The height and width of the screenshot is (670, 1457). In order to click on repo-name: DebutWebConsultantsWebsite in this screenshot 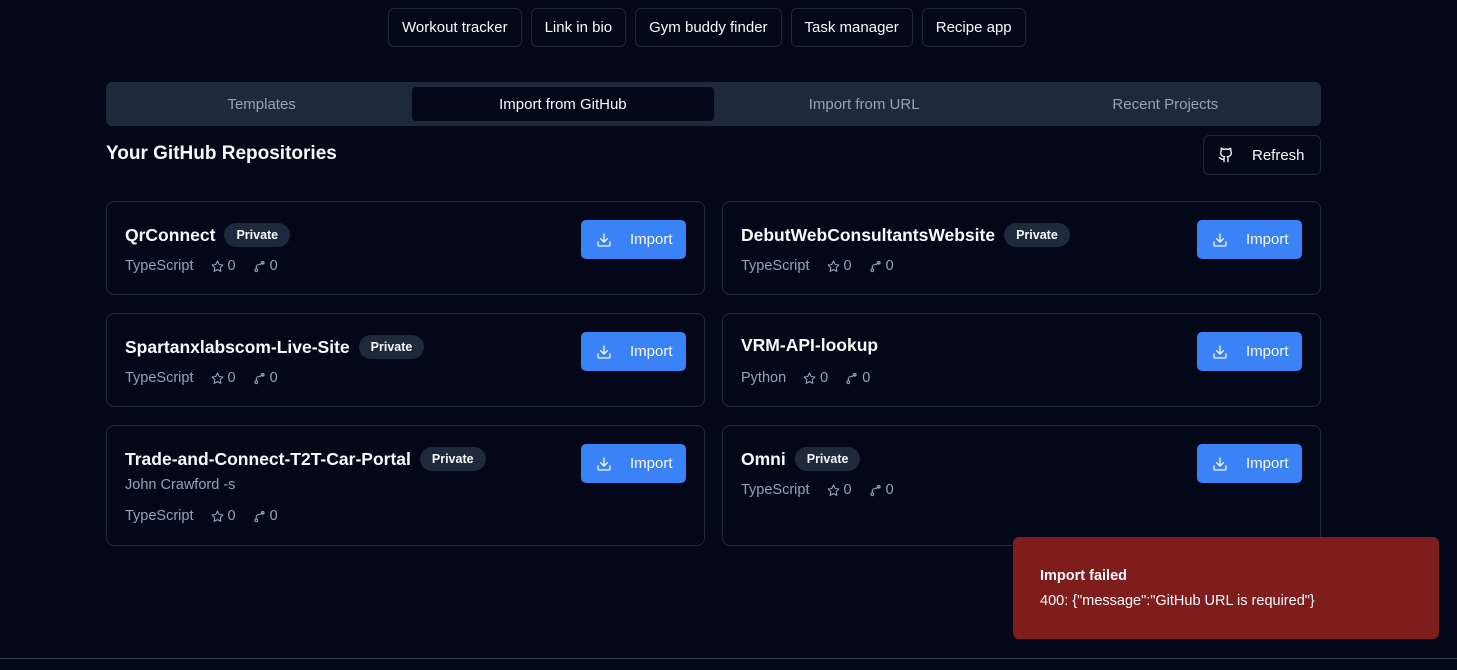, I will do `click(868, 234)`.